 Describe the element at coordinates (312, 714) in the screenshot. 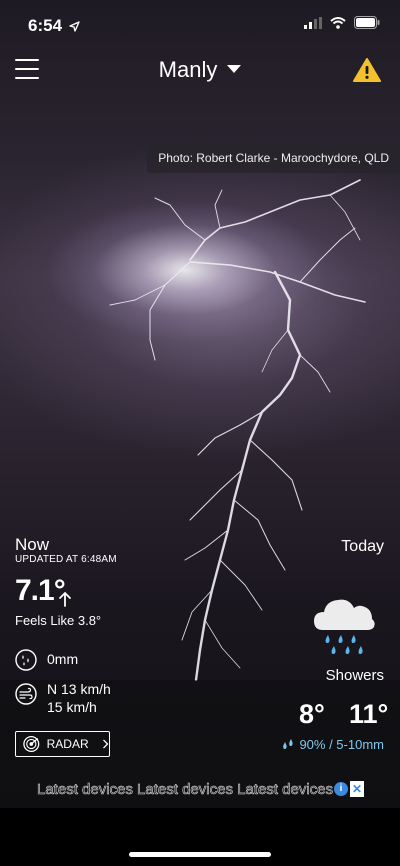

I see `temperature-min: 8°` at that location.